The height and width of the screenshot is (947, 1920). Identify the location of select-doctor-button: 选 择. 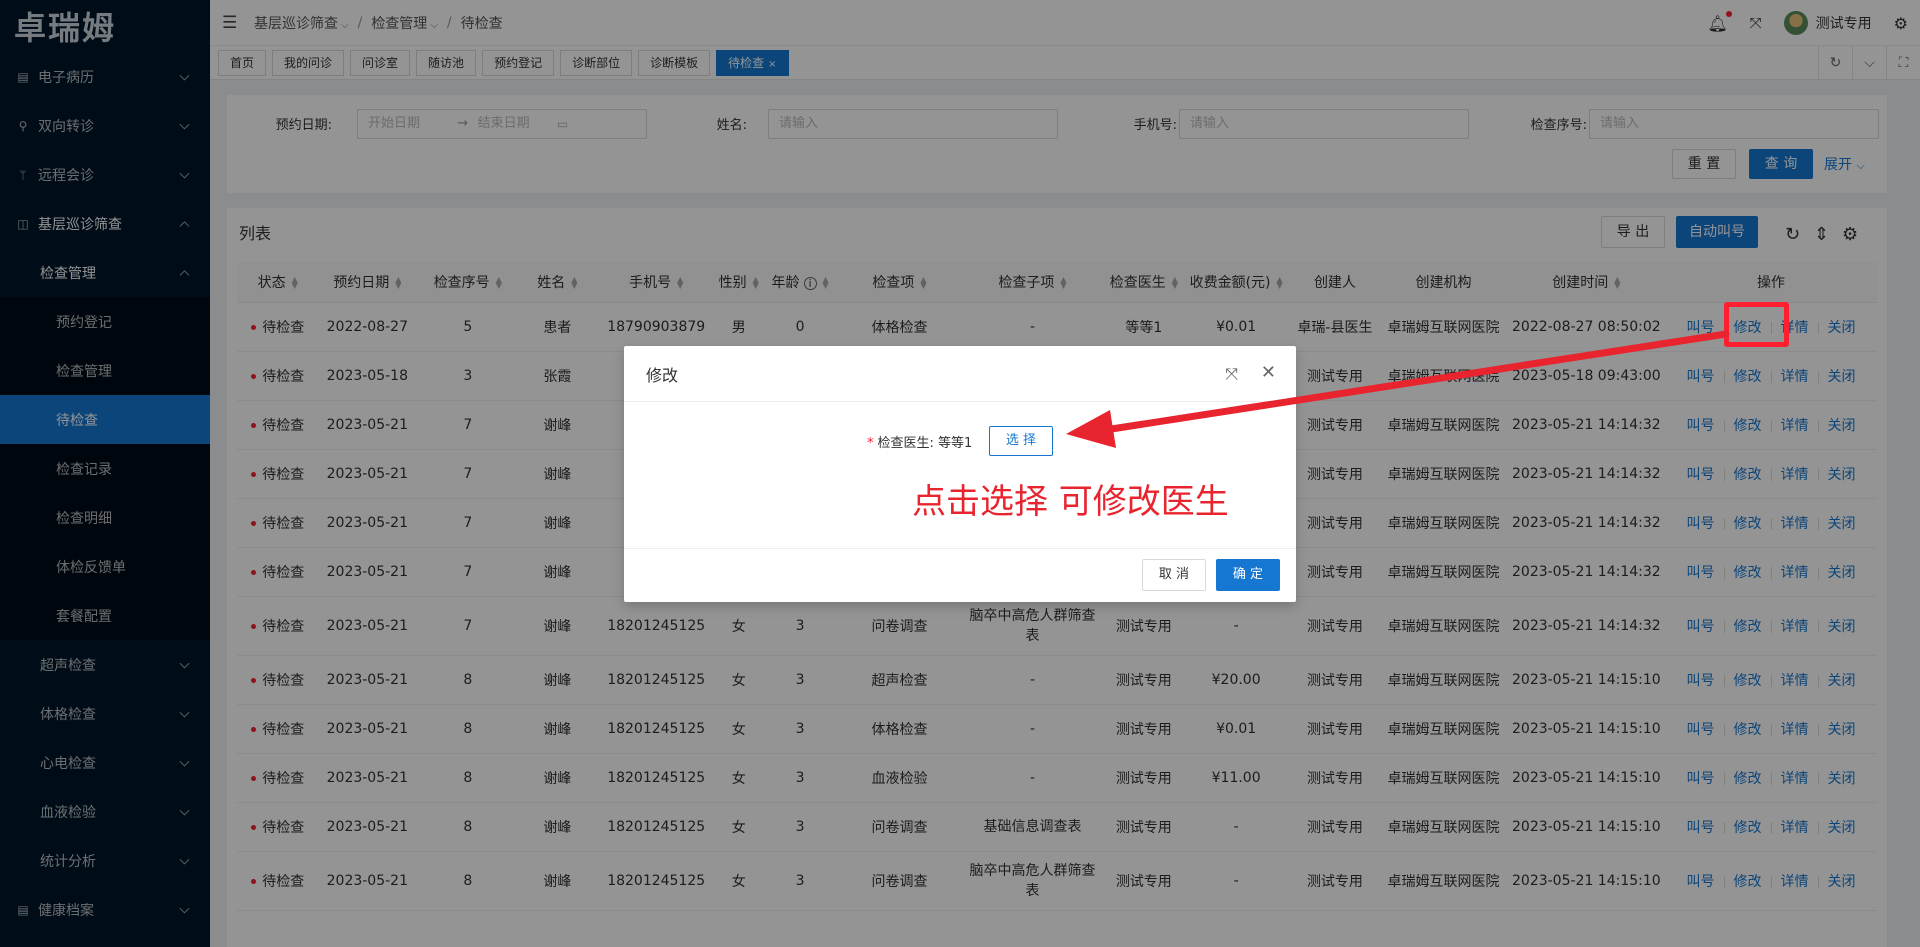
(1021, 441).